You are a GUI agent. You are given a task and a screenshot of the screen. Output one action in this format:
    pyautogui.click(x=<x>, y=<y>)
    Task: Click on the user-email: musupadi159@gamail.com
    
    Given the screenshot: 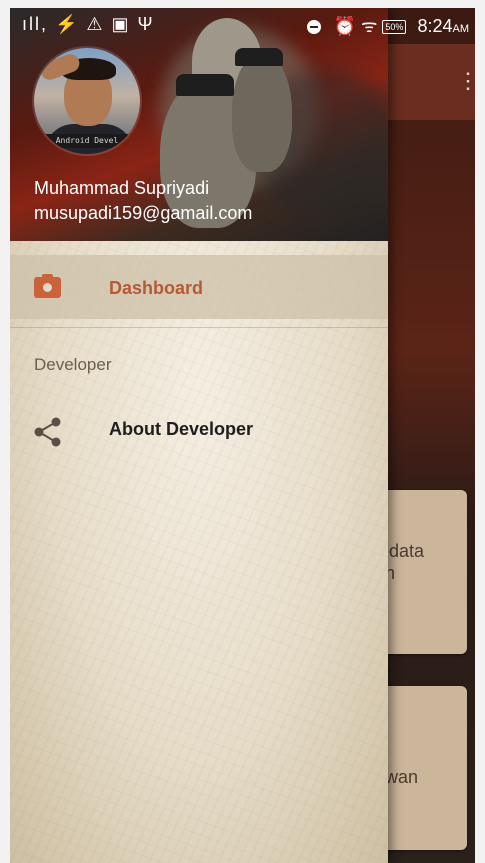 What is the action you would take?
    pyautogui.click(x=143, y=213)
    